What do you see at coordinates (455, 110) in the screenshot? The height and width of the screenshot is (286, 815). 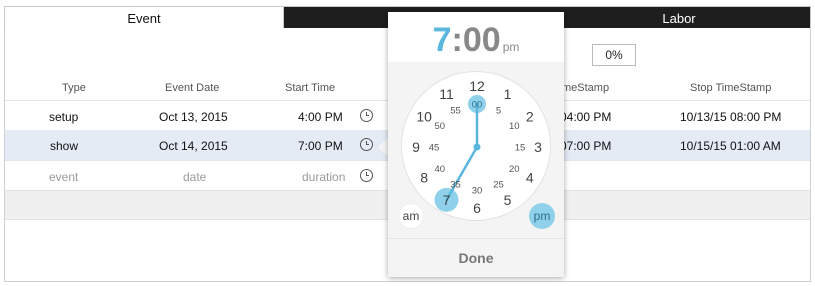 I see `minute-label: 55` at bounding box center [455, 110].